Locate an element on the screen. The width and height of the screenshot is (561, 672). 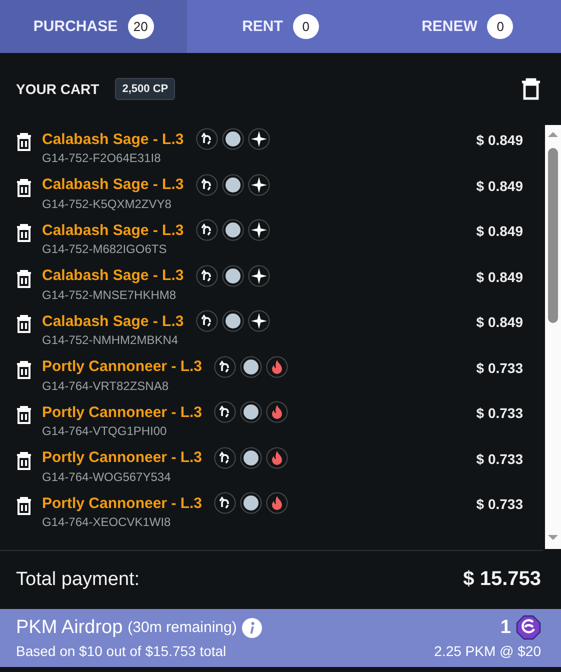
total-label: Total payment: is located at coordinates (78, 579).